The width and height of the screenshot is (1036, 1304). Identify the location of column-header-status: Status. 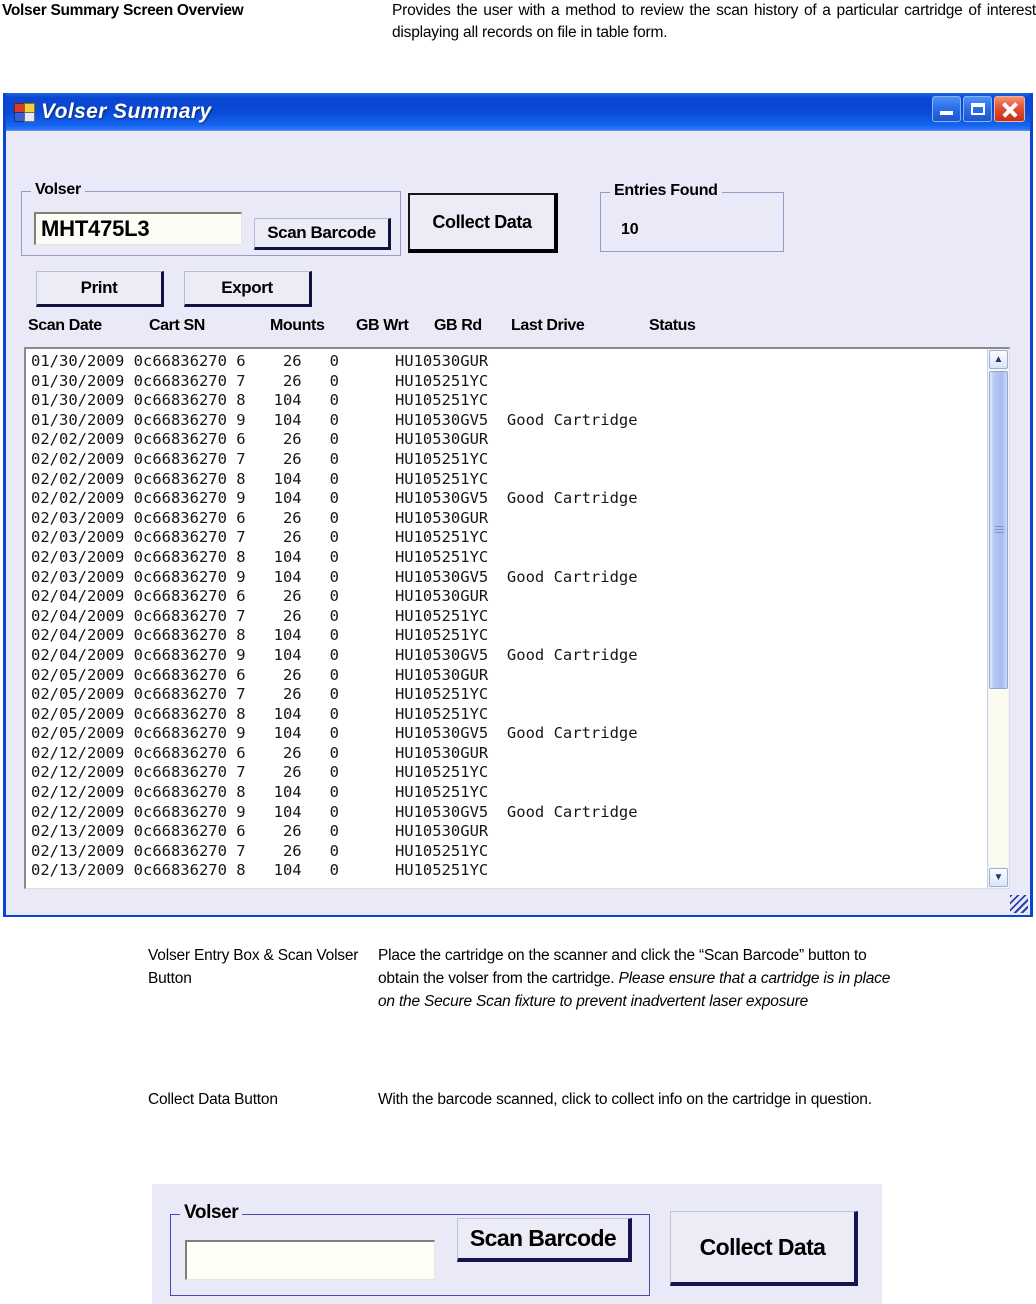
(672, 325).